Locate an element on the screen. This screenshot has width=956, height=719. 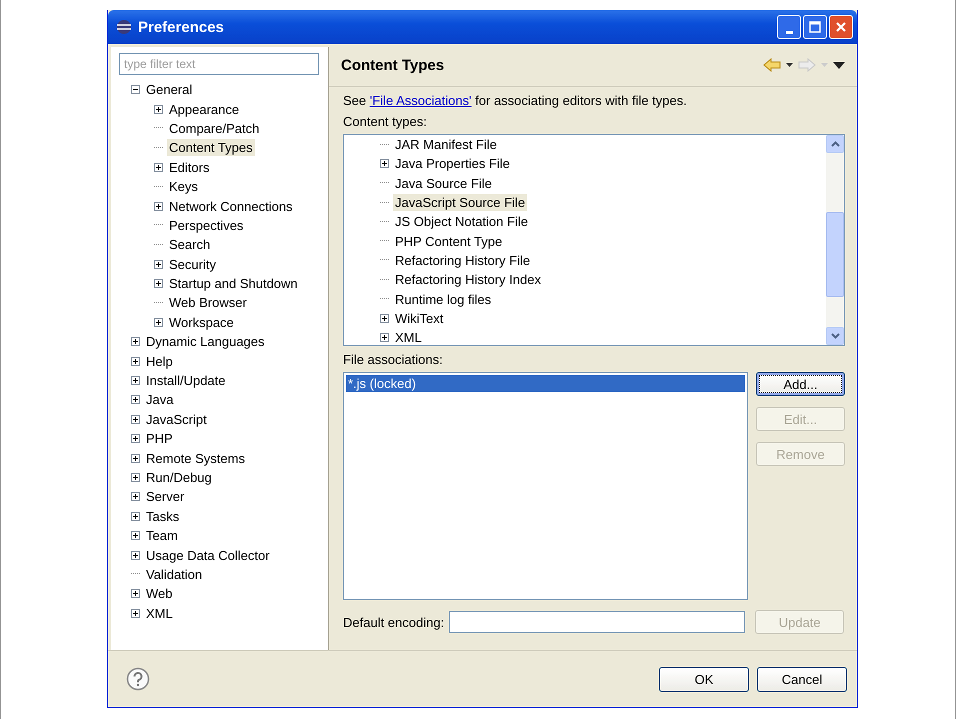
tree-item: Network Connections is located at coordinates (231, 206).